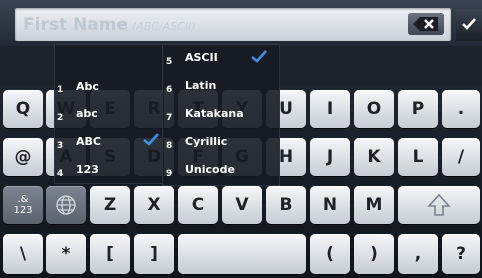 Image resolution: width=482 pixels, height=278 pixels. I want to click on shift-arrow-icon, so click(439, 204).